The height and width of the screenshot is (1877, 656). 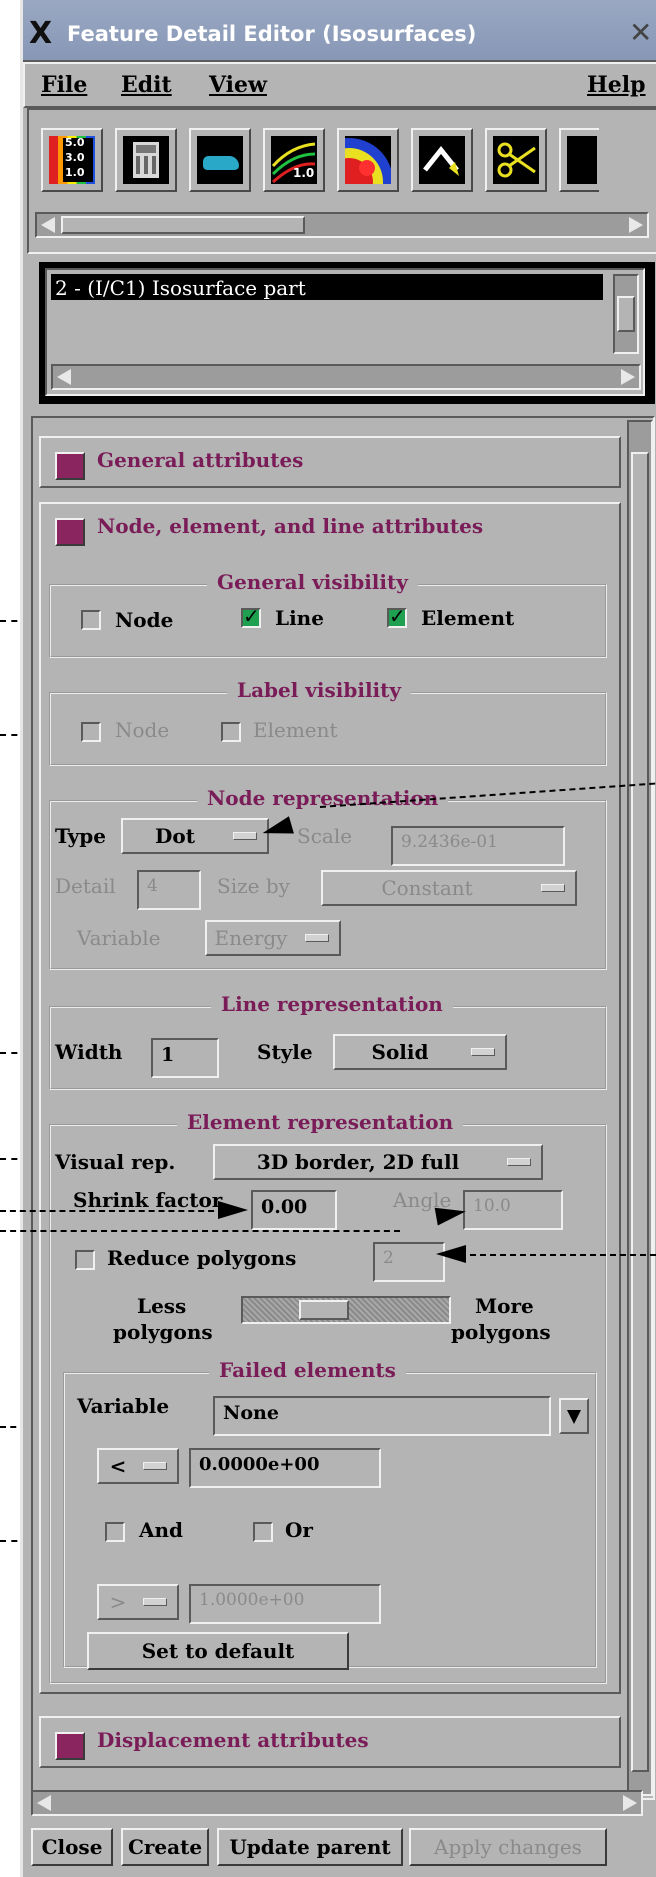 I want to click on toolbar-overflow-icon, so click(x=582, y=160).